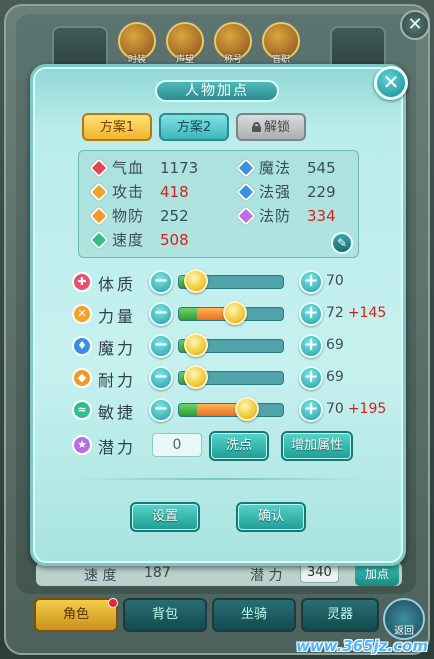 The width and height of the screenshot is (434, 659). I want to click on attribute-bonus: +195, so click(367, 409).